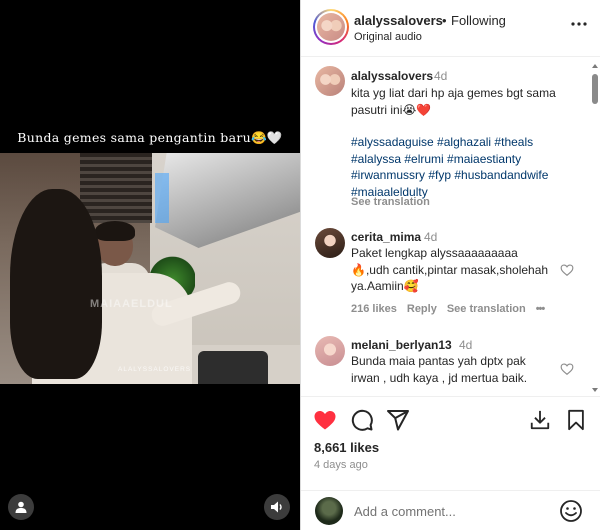 This screenshot has height=530, width=600. I want to click on share-button, so click(398, 420).